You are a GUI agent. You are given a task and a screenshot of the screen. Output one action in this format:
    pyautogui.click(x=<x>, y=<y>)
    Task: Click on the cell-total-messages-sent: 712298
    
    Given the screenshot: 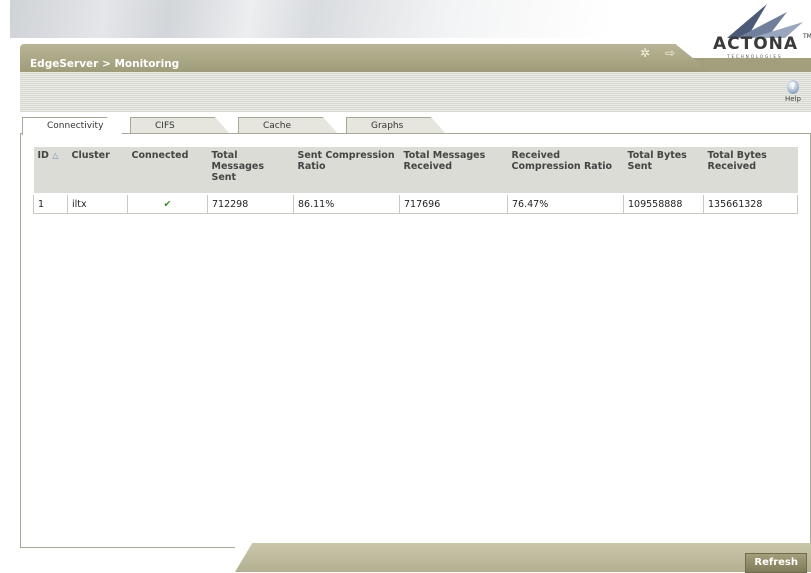 What is the action you would take?
    pyautogui.click(x=250, y=203)
    